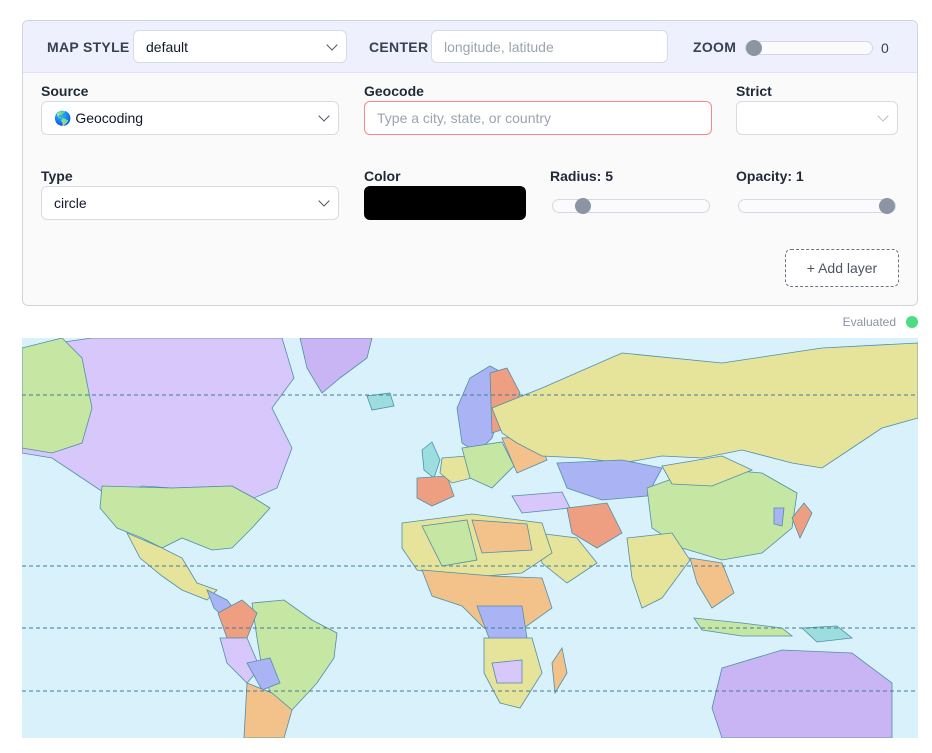 The image size is (932, 753). What do you see at coordinates (582, 176) in the screenshot?
I see `radius-label: Radius: 5` at bounding box center [582, 176].